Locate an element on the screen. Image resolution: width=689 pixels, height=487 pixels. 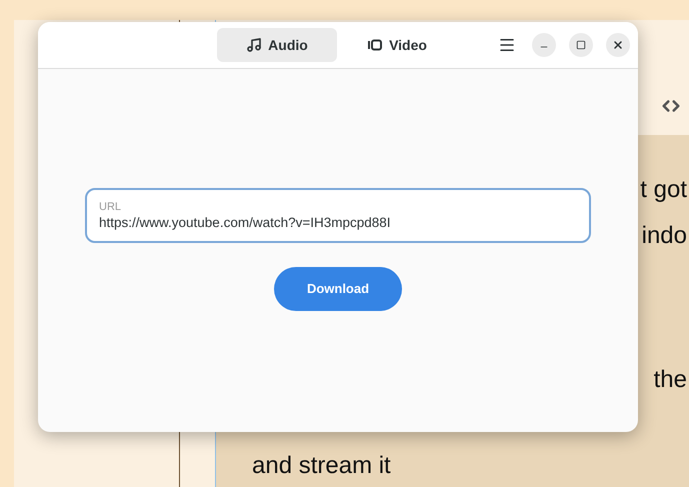
url-input: https://www.youtube.com/watch?v=IH3mpcpd88I is located at coordinates (338, 223).